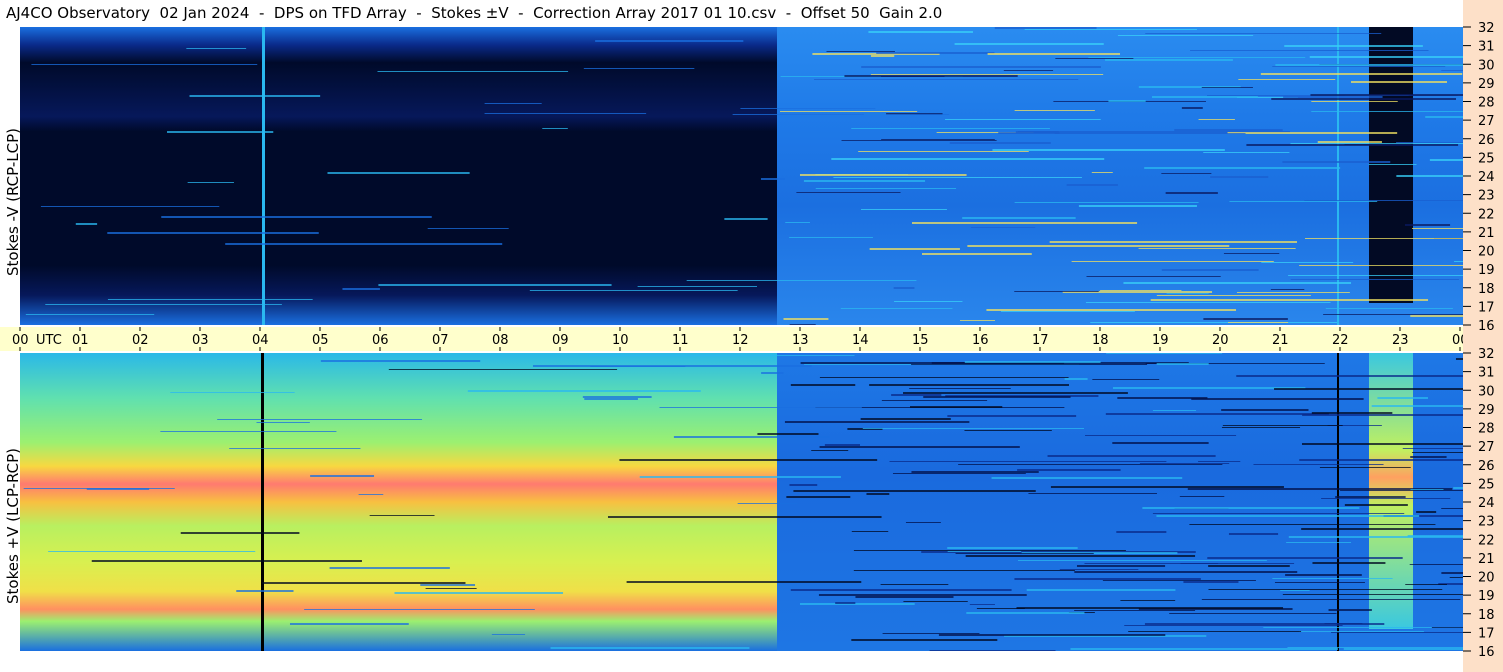 This screenshot has width=1503, height=672. What do you see at coordinates (1340, 340) in the screenshot?
I see `time-tick-label: 22` at bounding box center [1340, 340].